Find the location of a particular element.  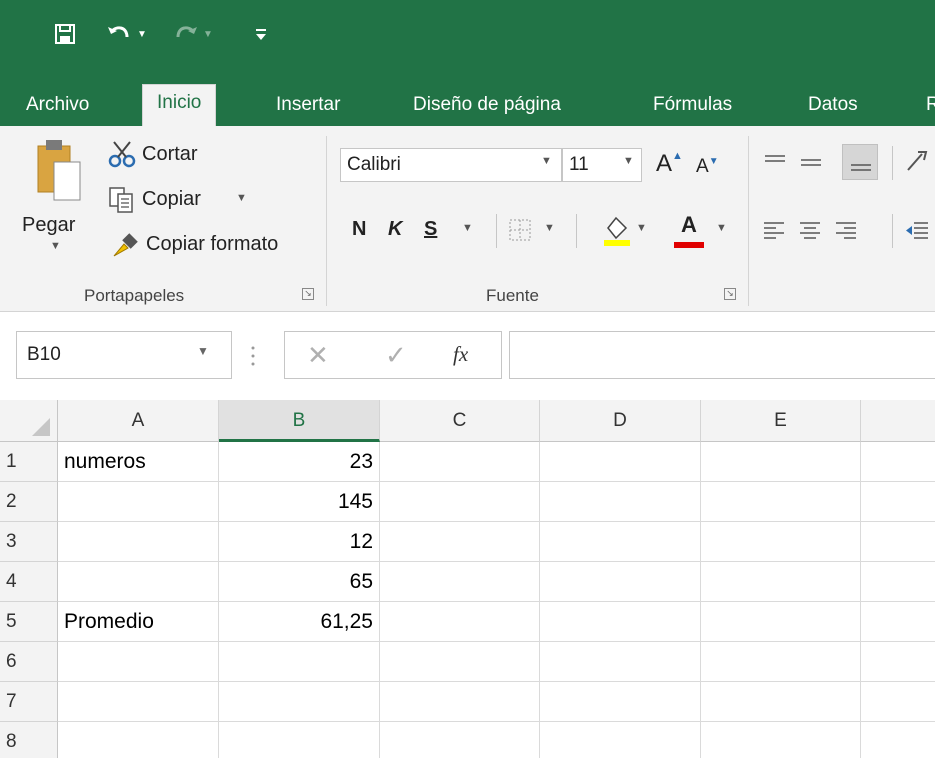

tab-diseno-de-pagina: Diseño de página is located at coordinates (487, 107).